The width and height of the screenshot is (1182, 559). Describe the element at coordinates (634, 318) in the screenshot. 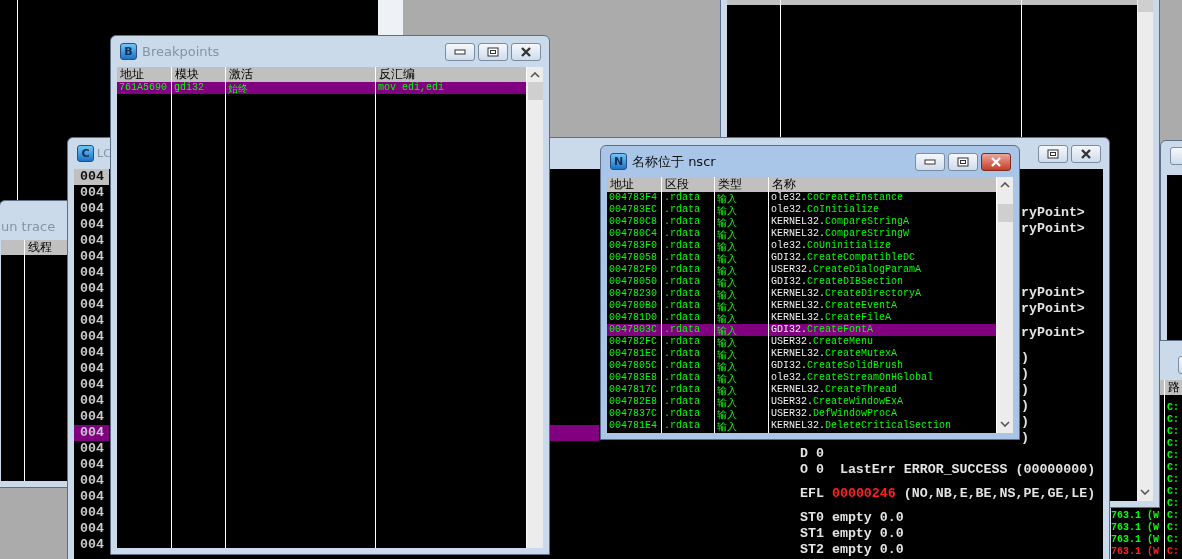

I see `table-cell: 004781D0` at that location.